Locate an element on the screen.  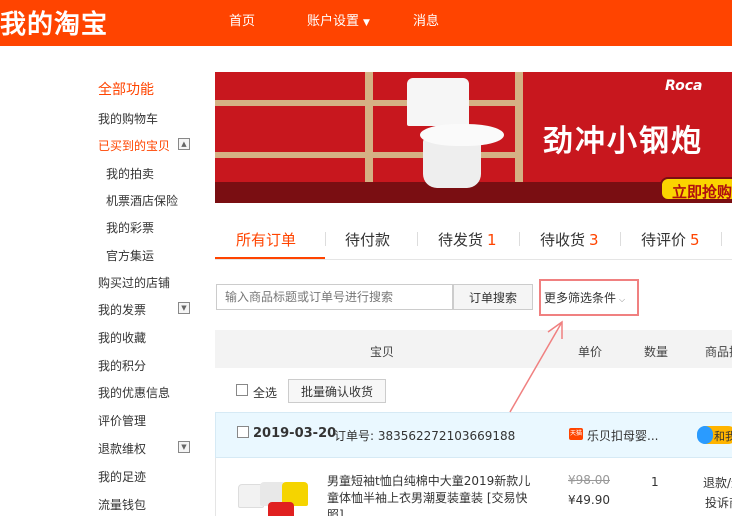
sidebar-item-shipping: 官方集运 is located at coordinates (130, 255).